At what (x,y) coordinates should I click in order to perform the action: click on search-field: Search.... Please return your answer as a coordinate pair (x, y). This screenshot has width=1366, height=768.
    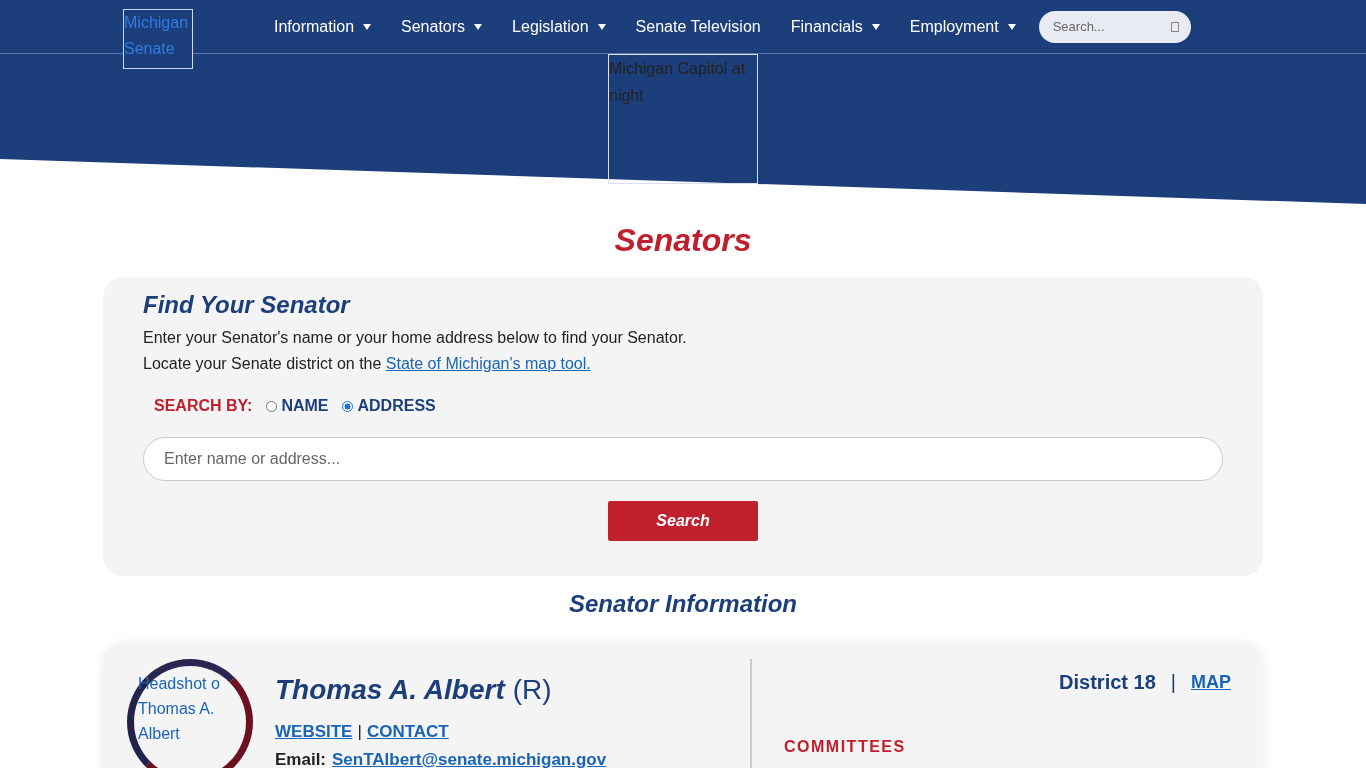
    Looking at the image, I should click on (1114, 26).